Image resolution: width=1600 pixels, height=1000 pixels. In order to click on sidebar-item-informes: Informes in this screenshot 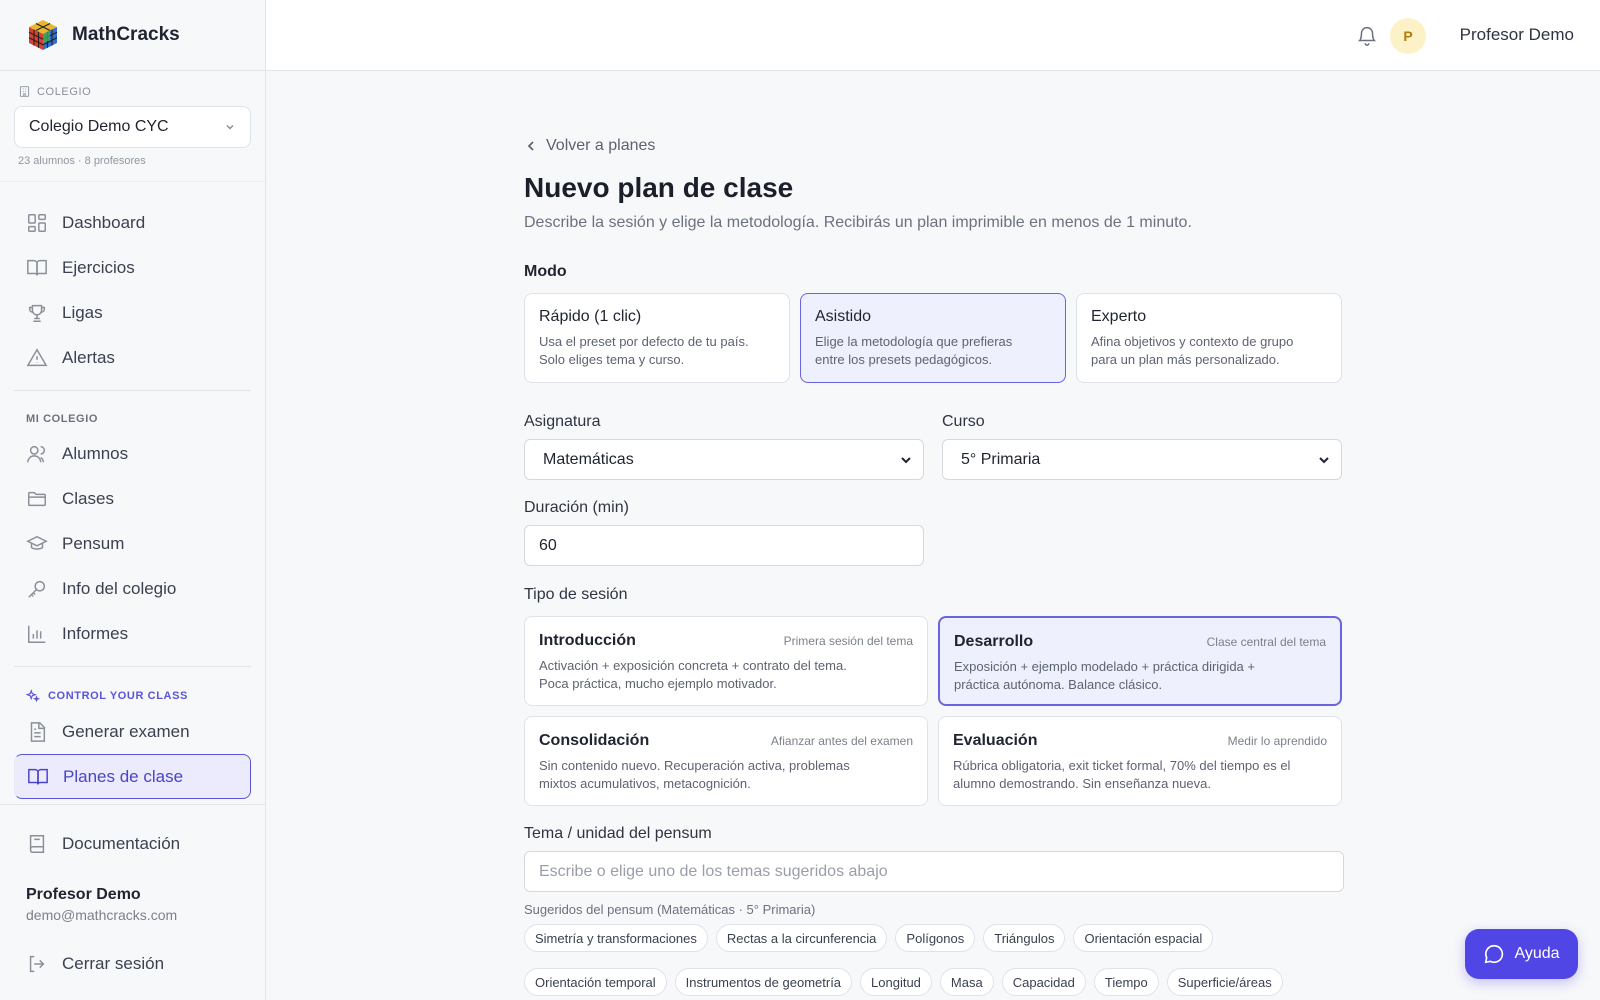, I will do `click(132, 633)`.